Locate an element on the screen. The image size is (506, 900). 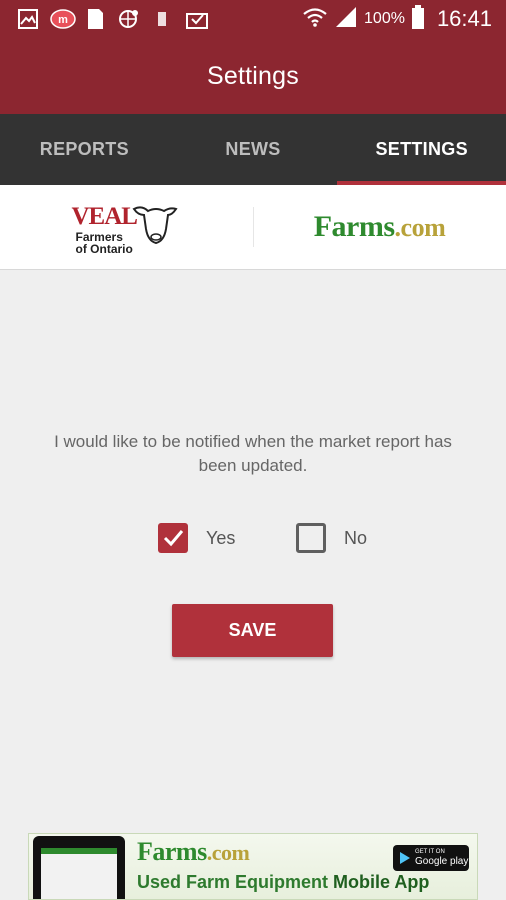
farms-logo-name: Farms is located at coordinates (354, 226).